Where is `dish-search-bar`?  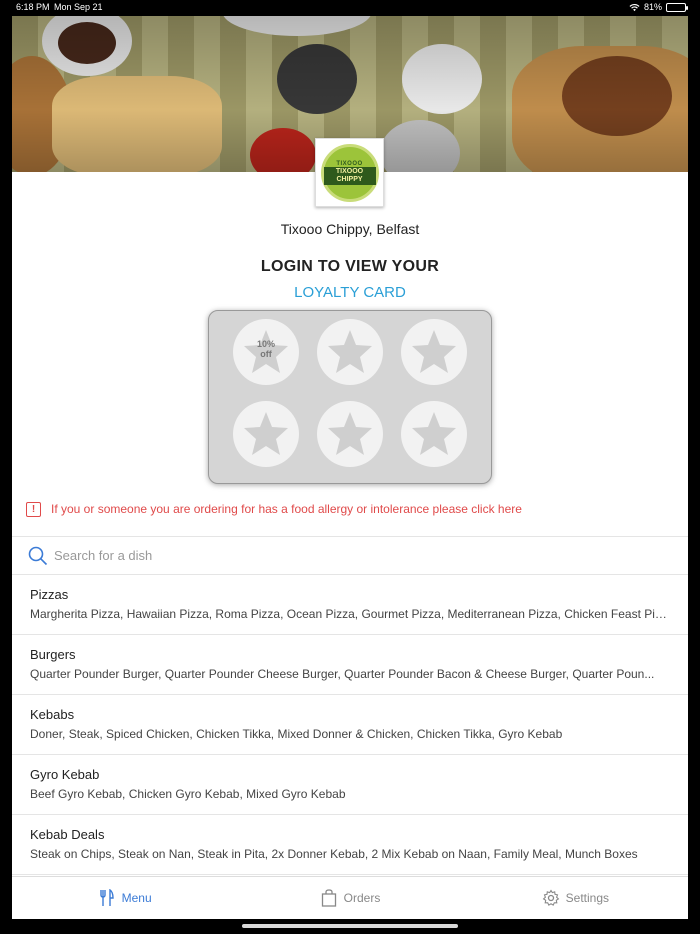
dish-search-bar is located at coordinates (350, 555).